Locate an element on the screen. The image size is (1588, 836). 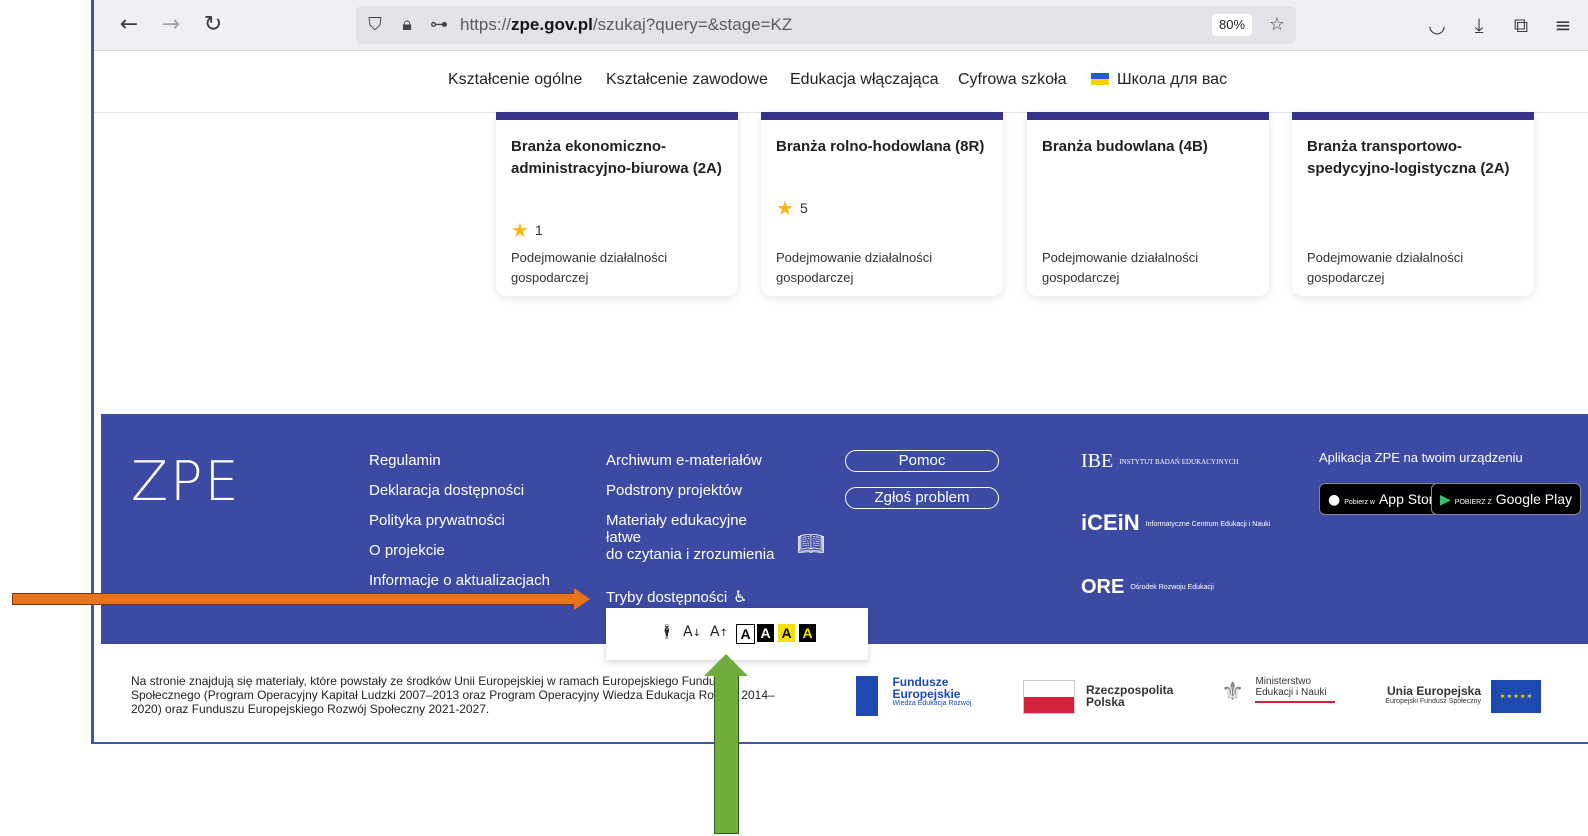
card-title: Branża rolno-hodowlana (8R) is located at coordinates (883, 147).